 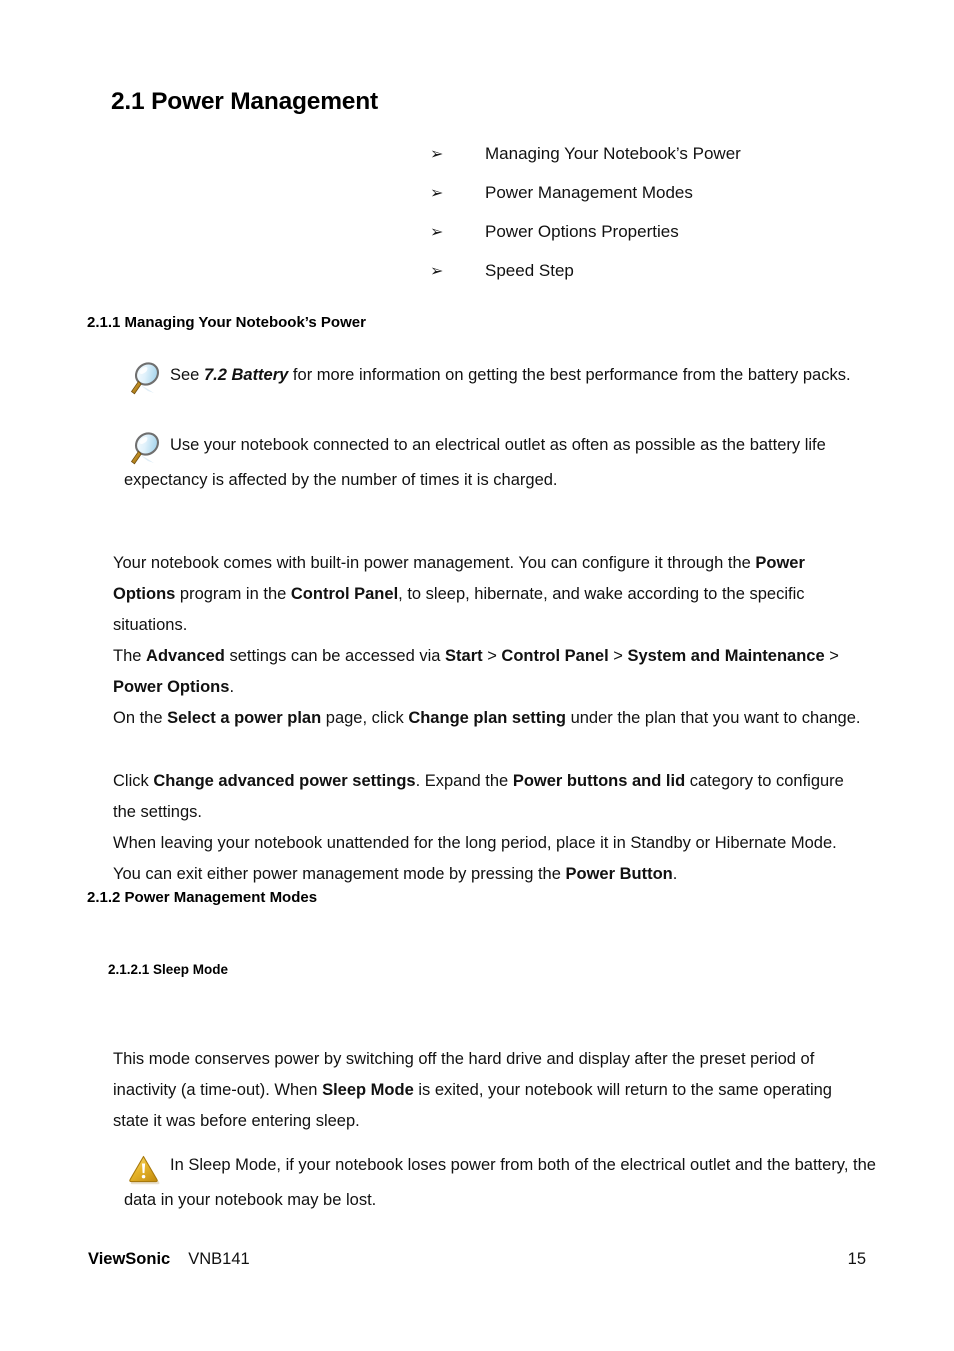 What do you see at coordinates (589, 192) in the screenshot?
I see `list-item-label: Power Management Modes` at bounding box center [589, 192].